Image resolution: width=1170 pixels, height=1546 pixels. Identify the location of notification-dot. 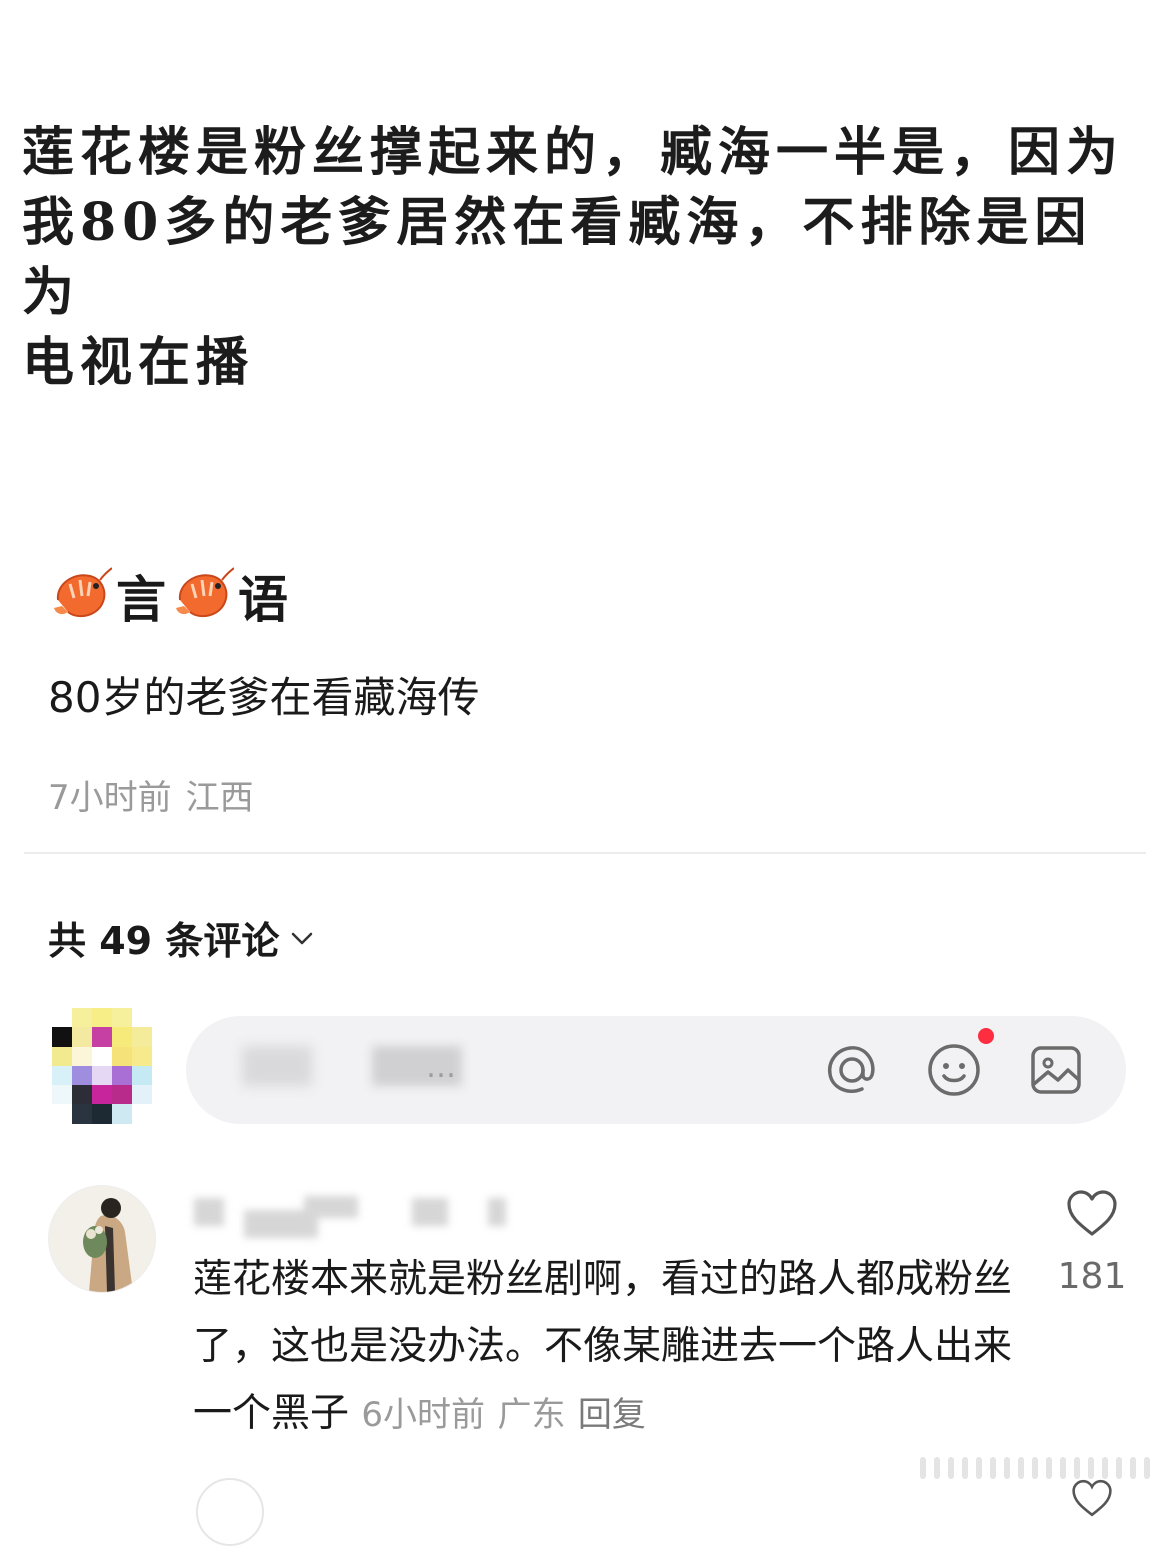
(986, 1036).